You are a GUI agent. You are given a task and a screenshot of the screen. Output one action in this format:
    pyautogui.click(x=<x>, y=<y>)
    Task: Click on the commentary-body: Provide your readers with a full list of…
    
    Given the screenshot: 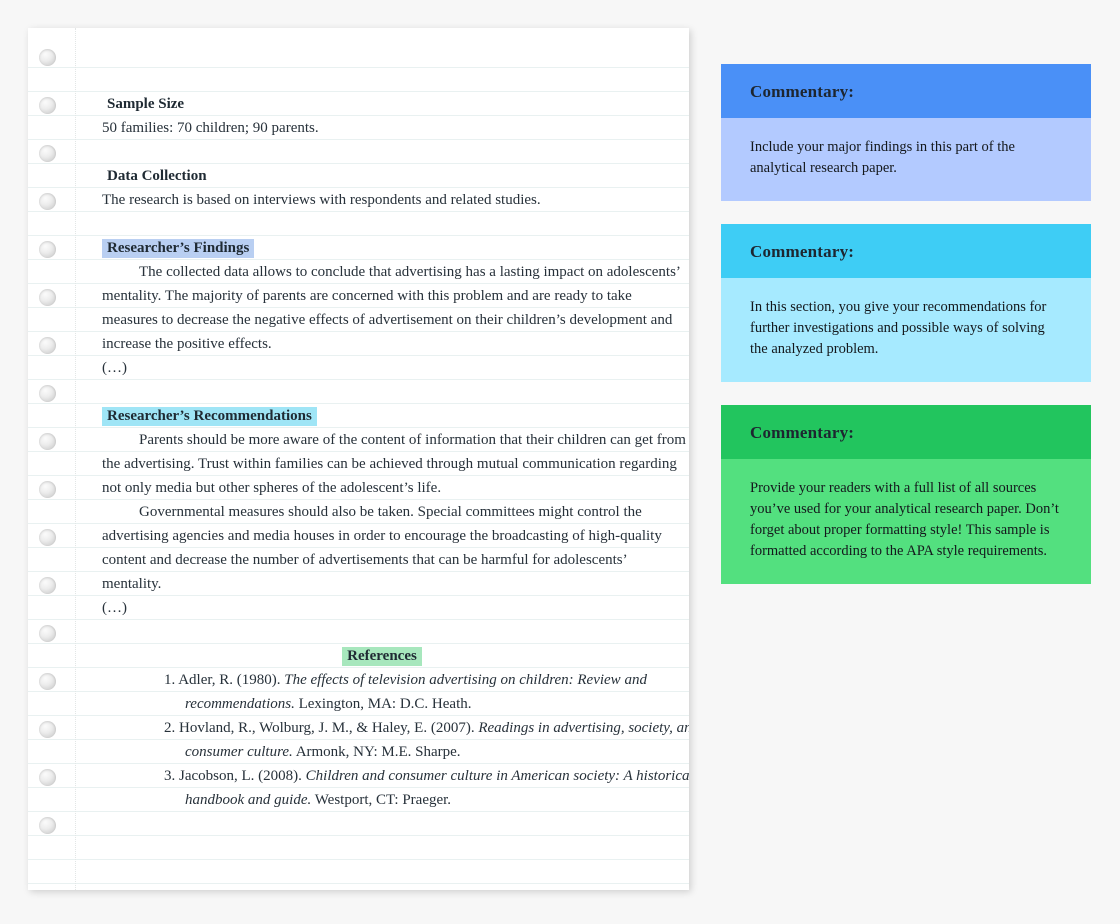 What is the action you would take?
    pyautogui.click(x=906, y=521)
    